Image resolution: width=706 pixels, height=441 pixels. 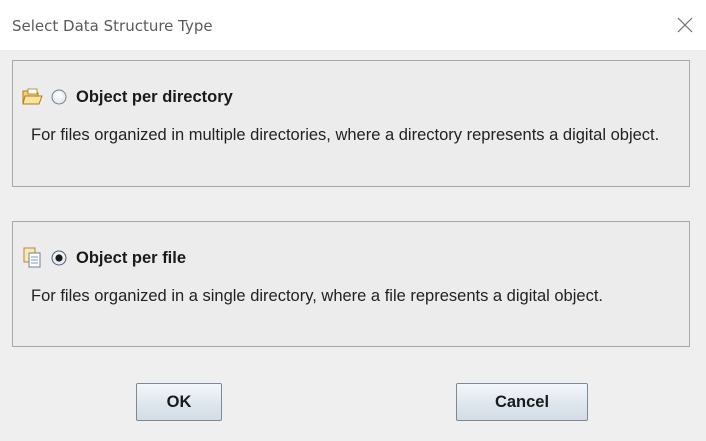 I want to click on title-bar: Select Data Structure Type, so click(x=353, y=25).